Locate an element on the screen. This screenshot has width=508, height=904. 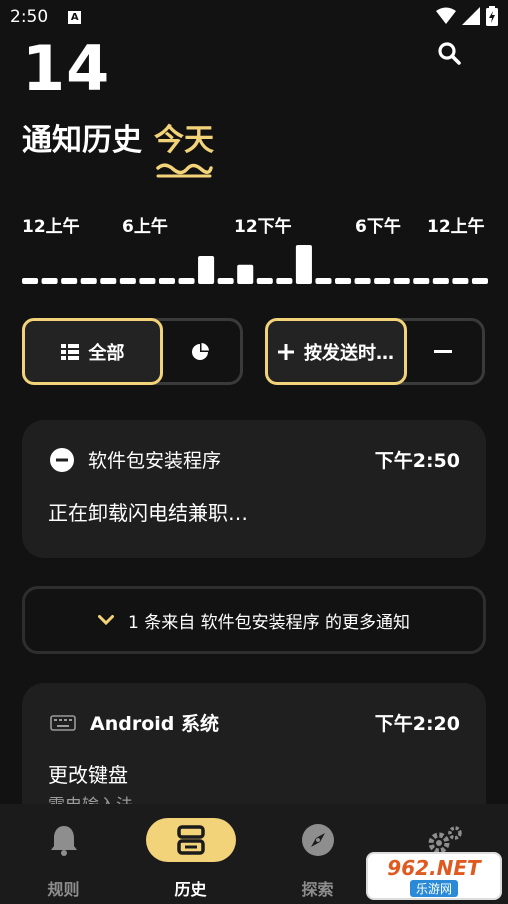
nav-history: 历史 is located at coordinates (190, 854).